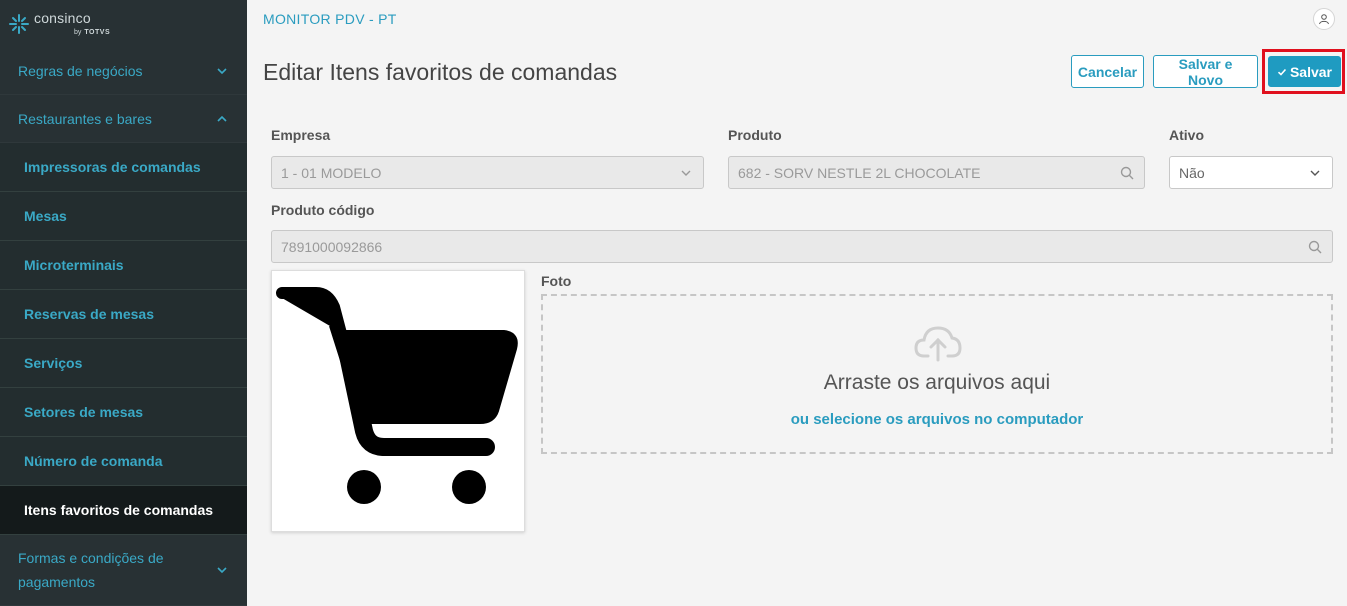  Describe the element at coordinates (937, 382) in the screenshot. I see `dropzone-text: Arraste os arquivos aqui` at that location.